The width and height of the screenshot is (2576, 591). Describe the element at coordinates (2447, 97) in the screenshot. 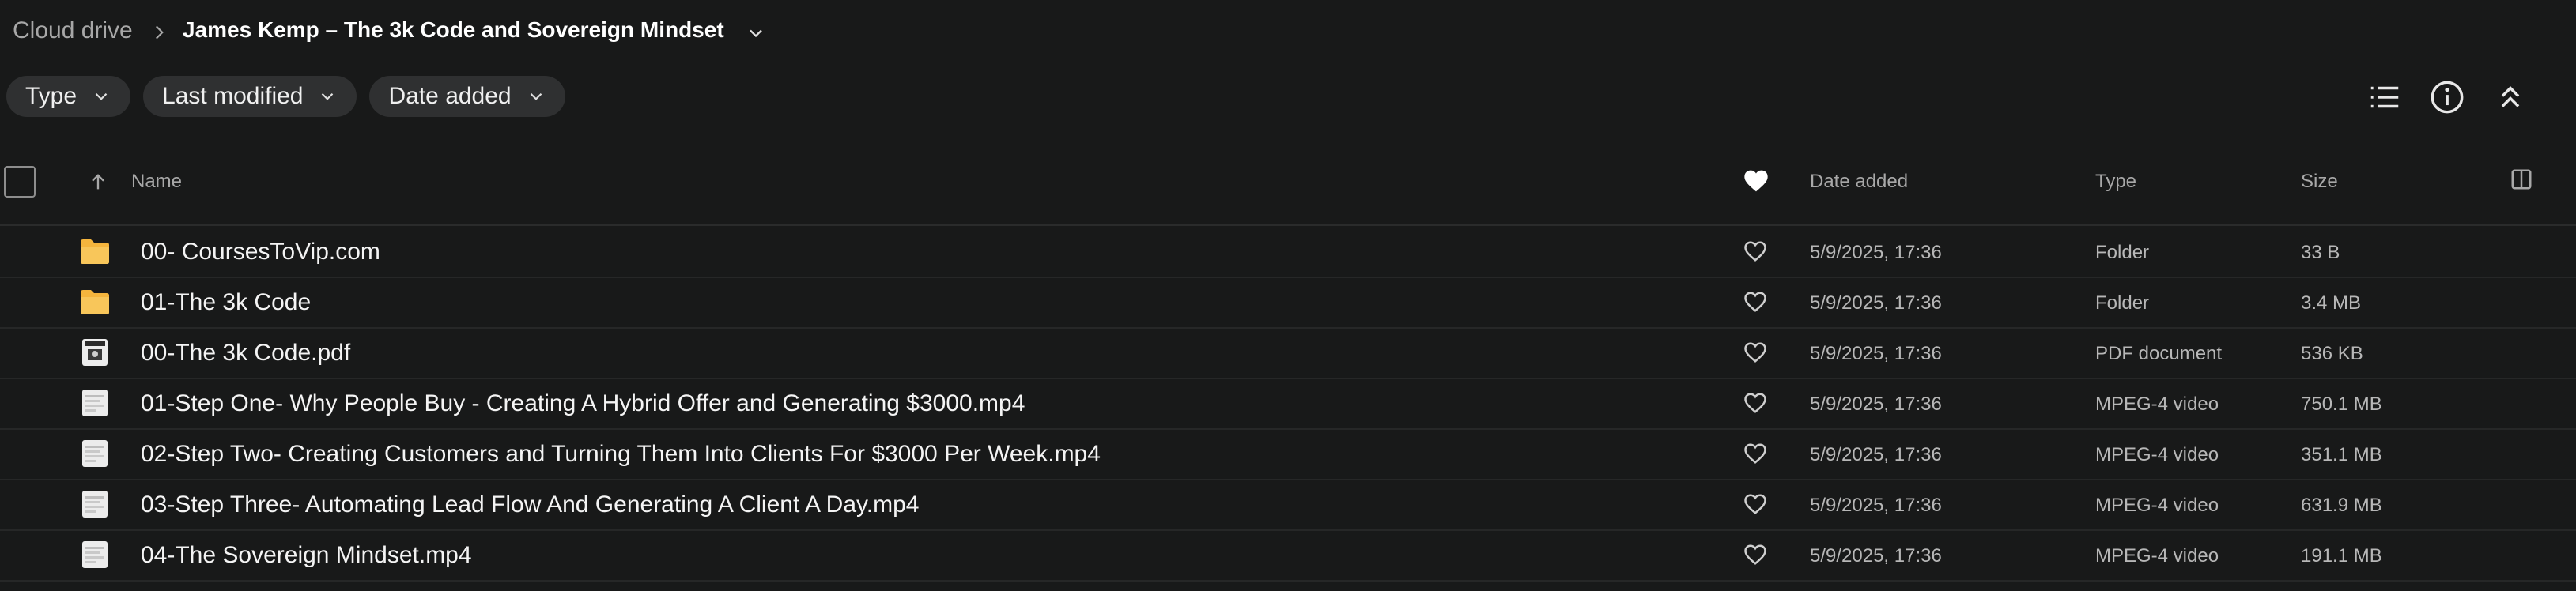

I see `info-icon` at that location.